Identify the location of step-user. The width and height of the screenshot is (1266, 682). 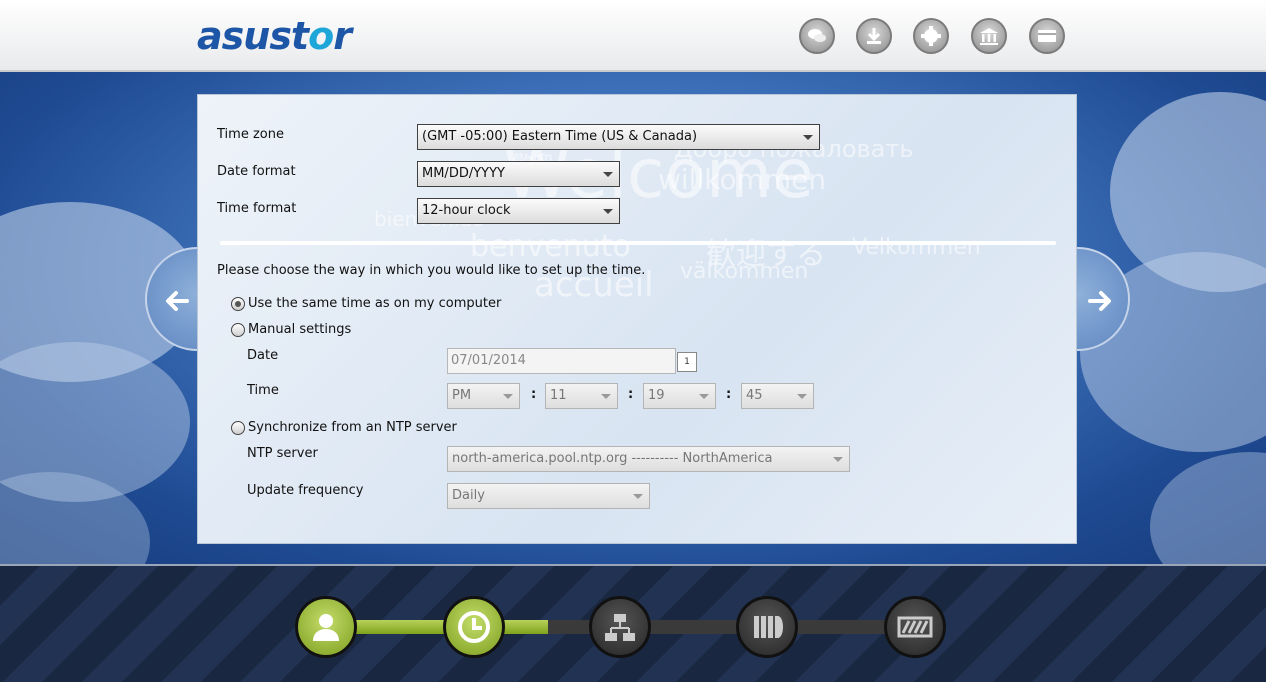
(326, 627).